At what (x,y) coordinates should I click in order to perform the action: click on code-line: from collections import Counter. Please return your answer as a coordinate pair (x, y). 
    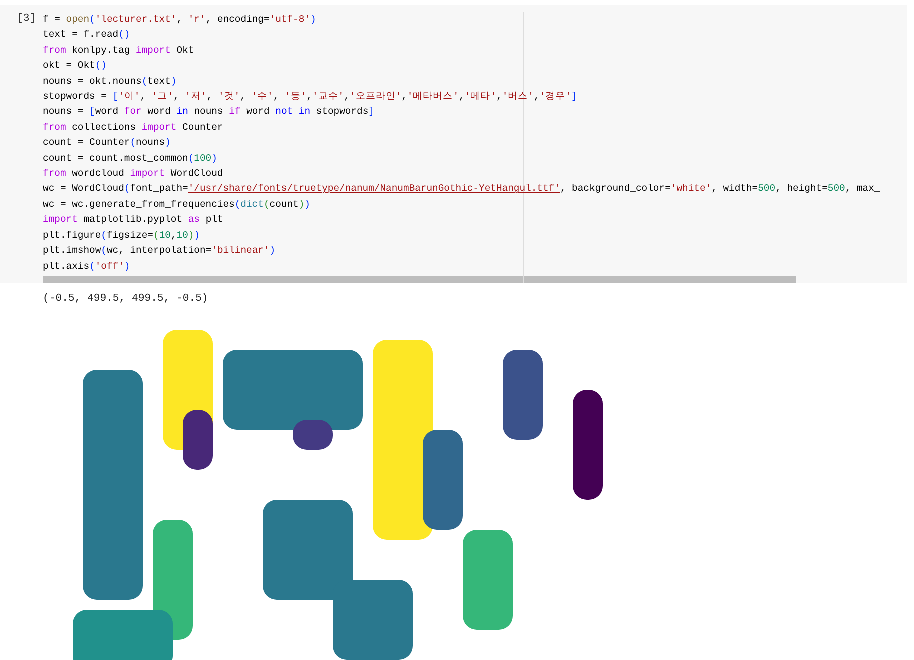
    Looking at the image, I should click on (133, 127).